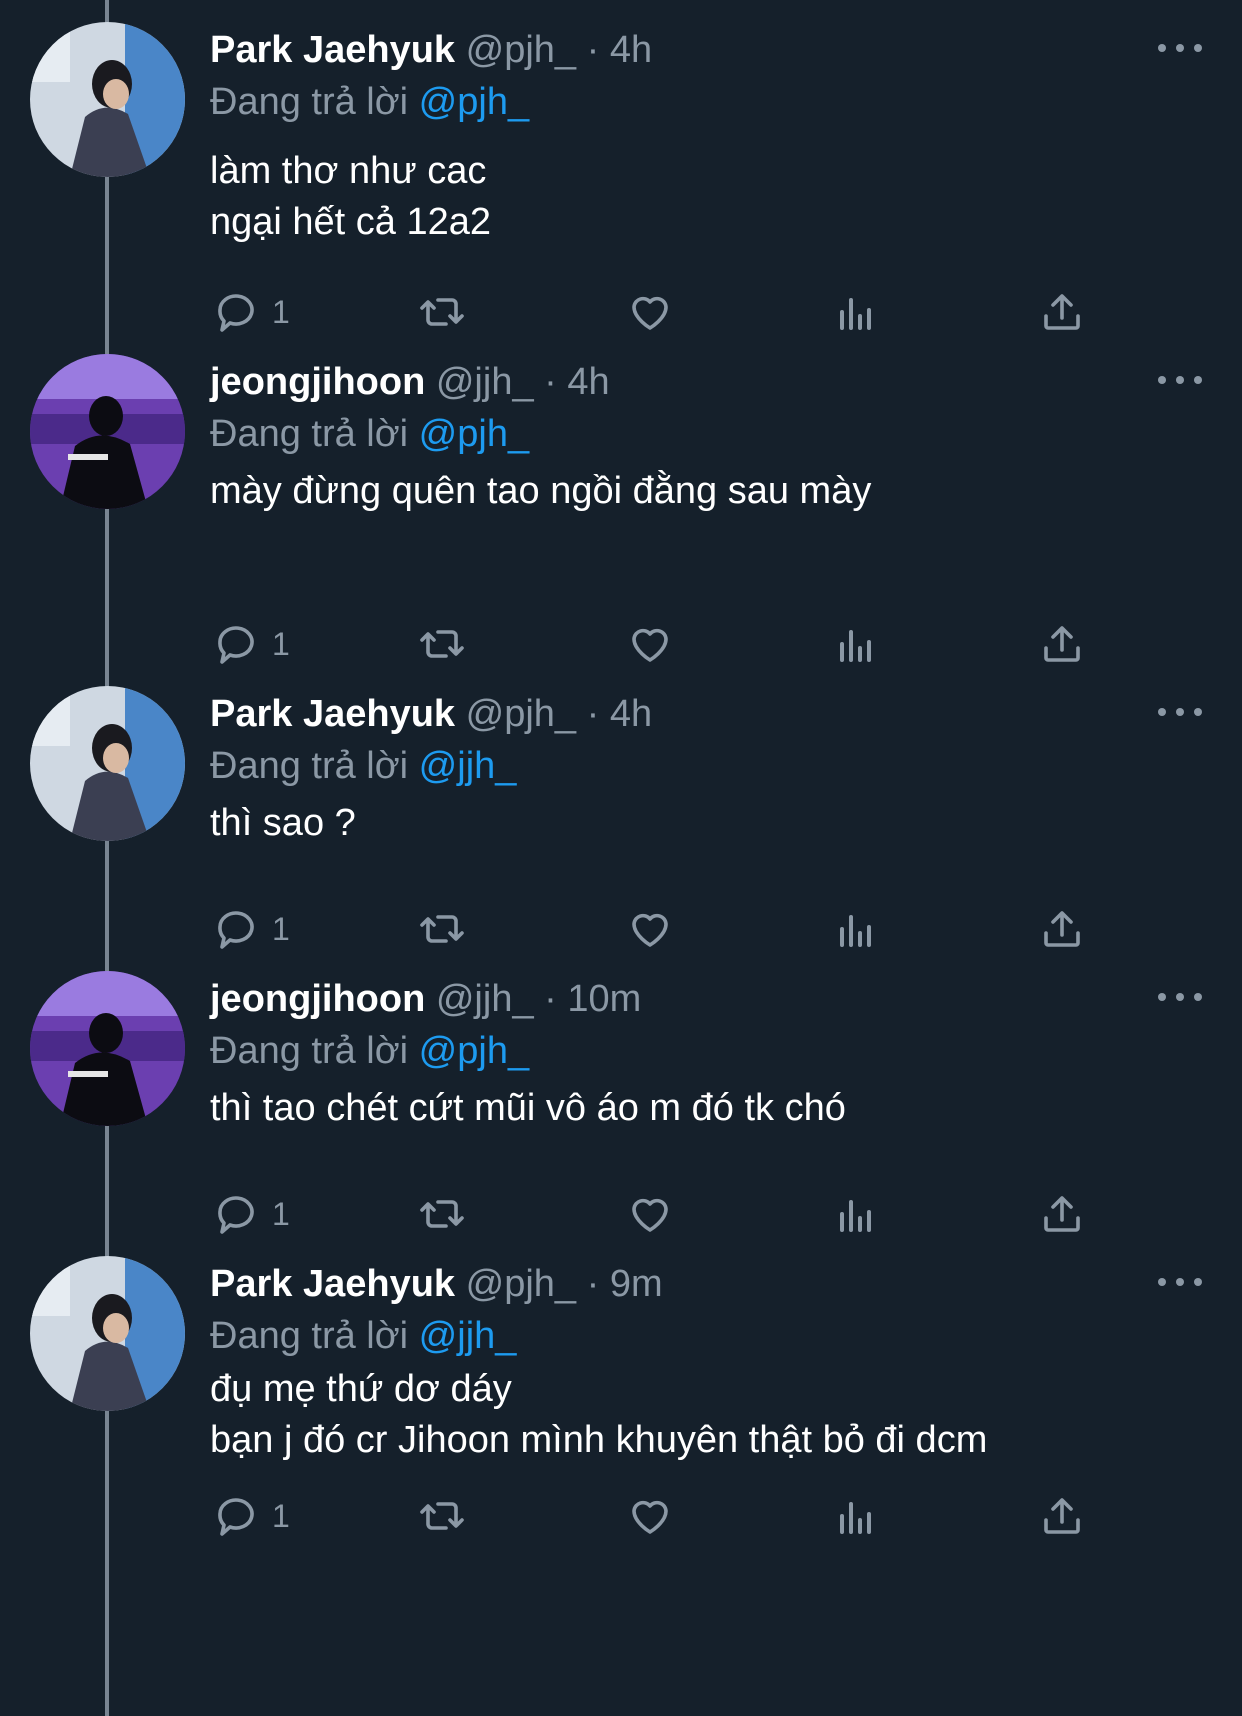  What do you see at coordinates (351, 222) in the screenshot?
I see `tweet-text-line: ngại hết cả 12a2` at bounding box center [351, 222].